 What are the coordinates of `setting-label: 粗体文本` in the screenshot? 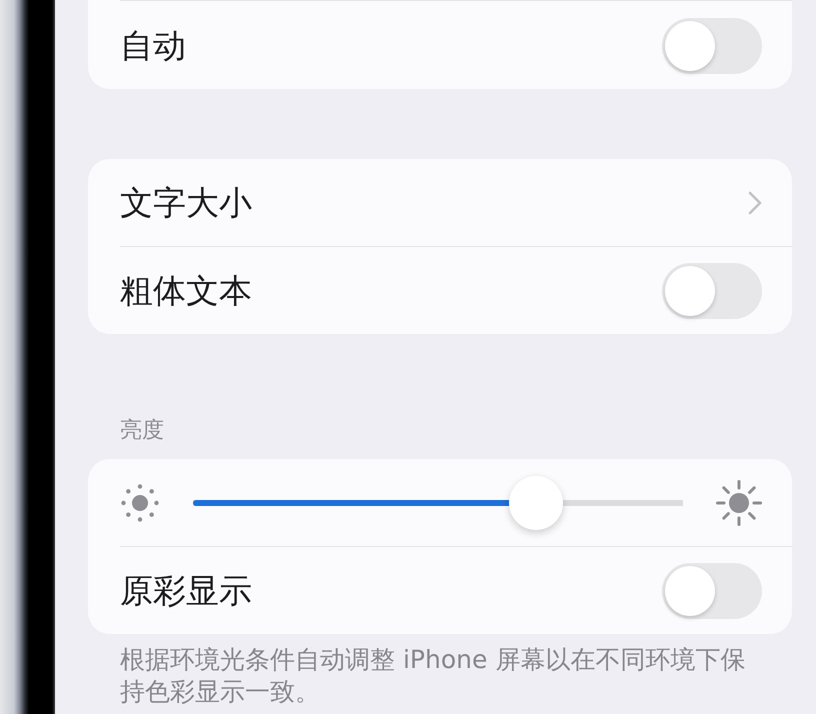 It's located at (186, 290).